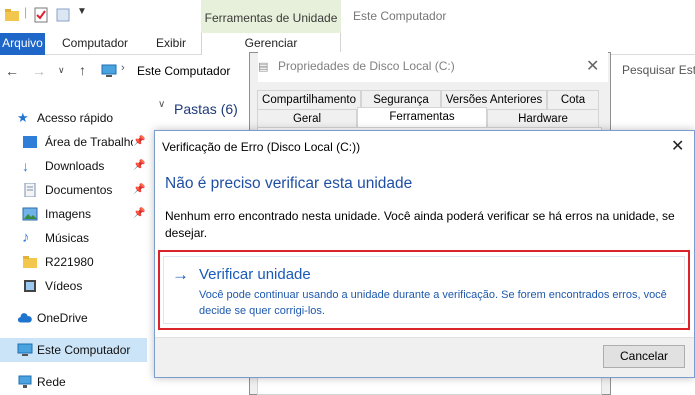  Describe the element at coordinates (658, 70) in the screenshot. I see `search-field: Pesquisar Este Computador` at that location.